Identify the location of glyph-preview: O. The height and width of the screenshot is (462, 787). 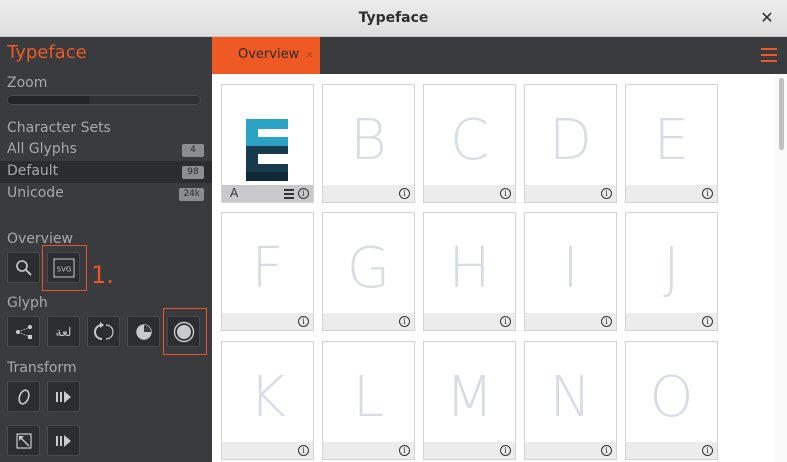
(671, 397).